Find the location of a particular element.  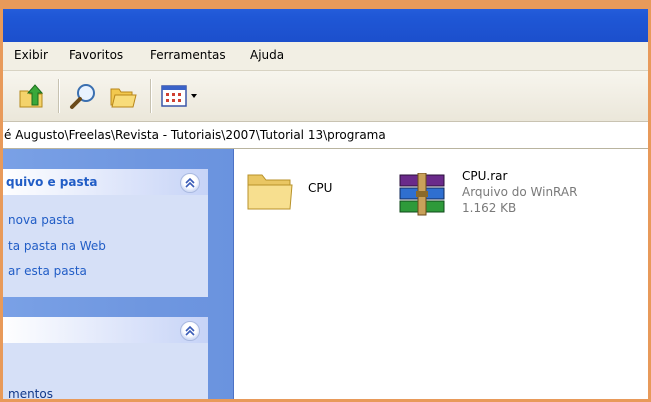

menu-favoritos: Favoritos is located at coordinates (96, 55).